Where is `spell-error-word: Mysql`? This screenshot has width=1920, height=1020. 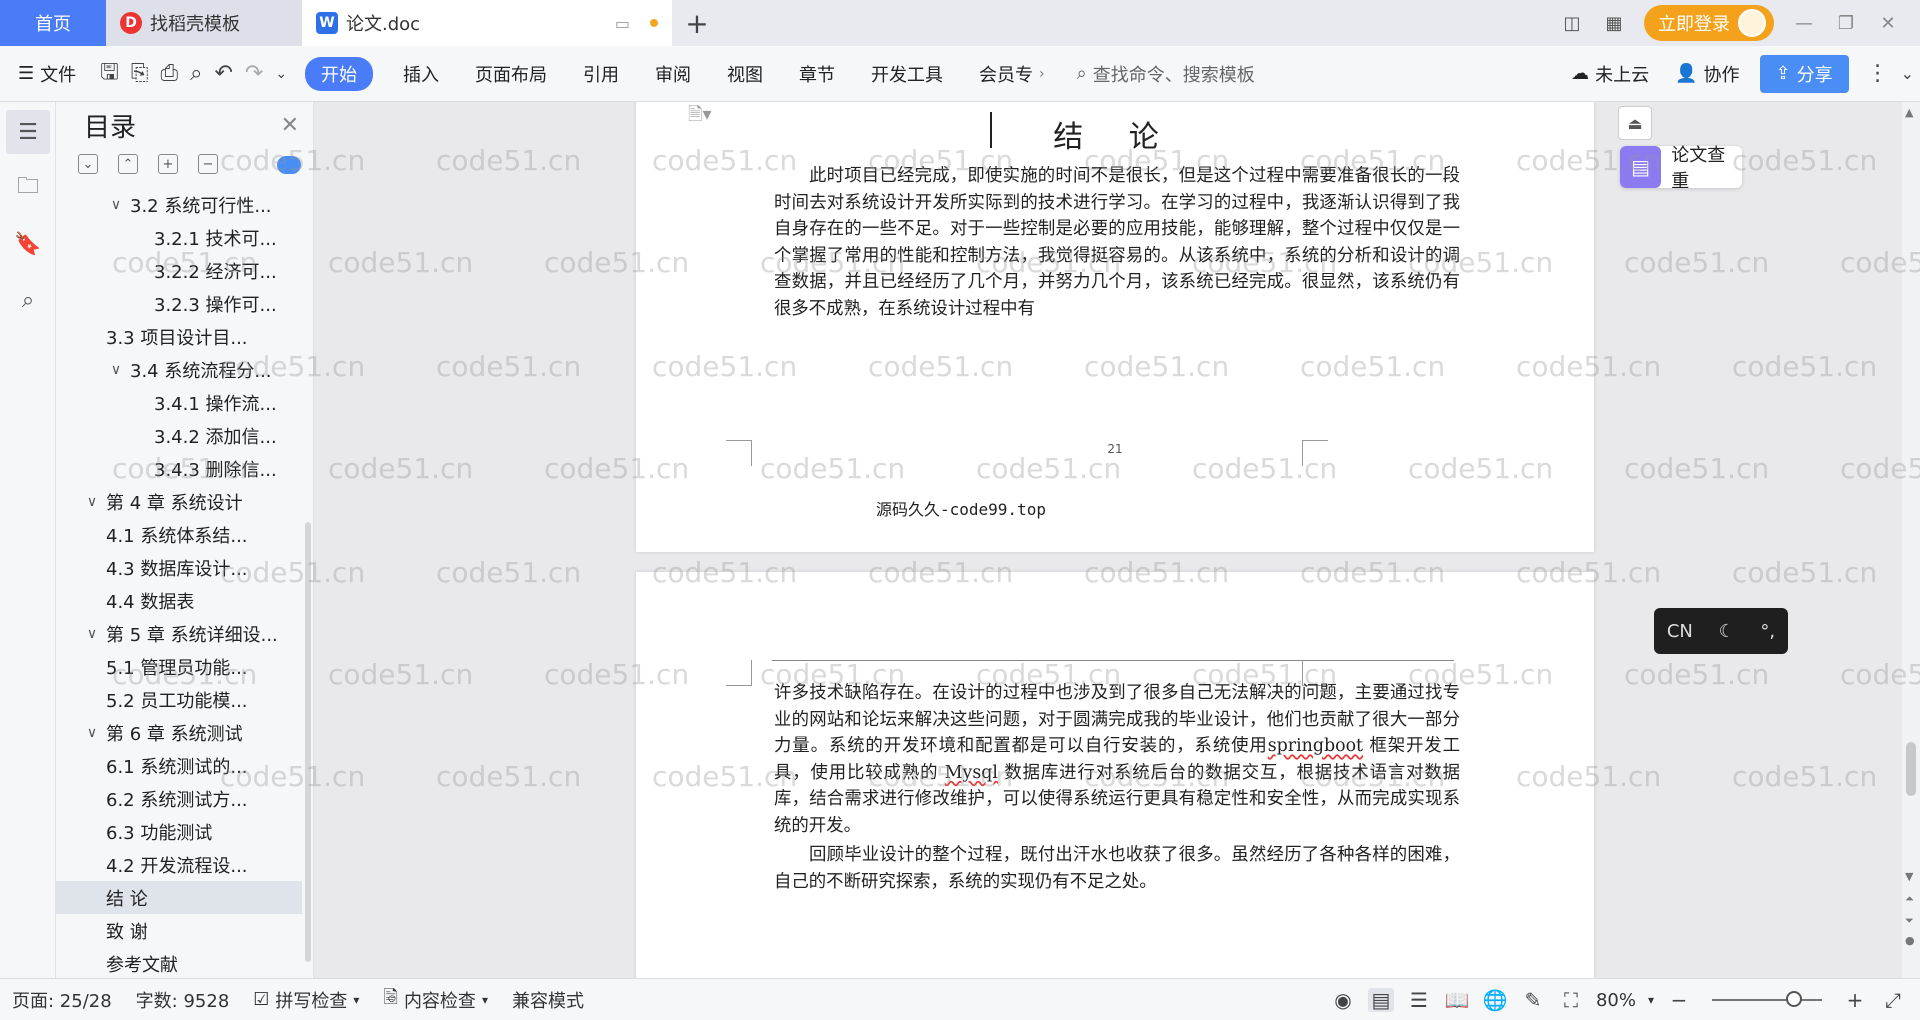 spell-error-word: Mysql is located at coordinates (971, 773).